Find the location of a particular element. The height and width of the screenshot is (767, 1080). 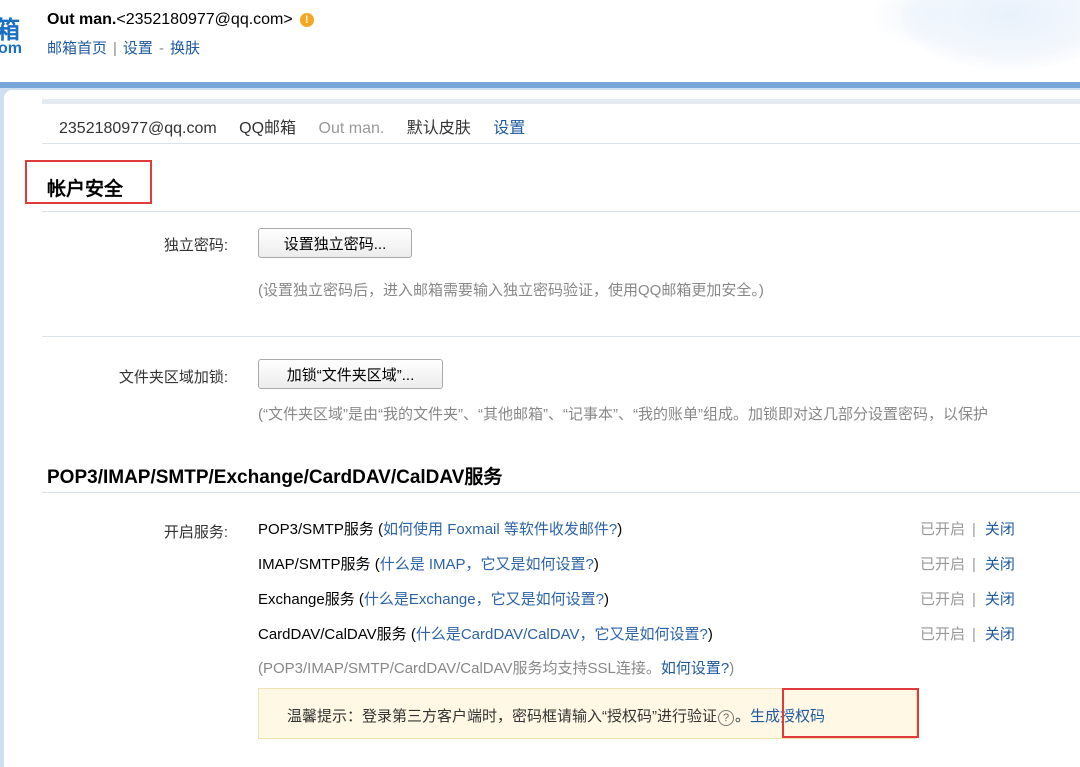

account-row: 2352180977@qq.com QQ邮箱 Out man. 默认皮肤 设置 is located at coordinates (301, 126).